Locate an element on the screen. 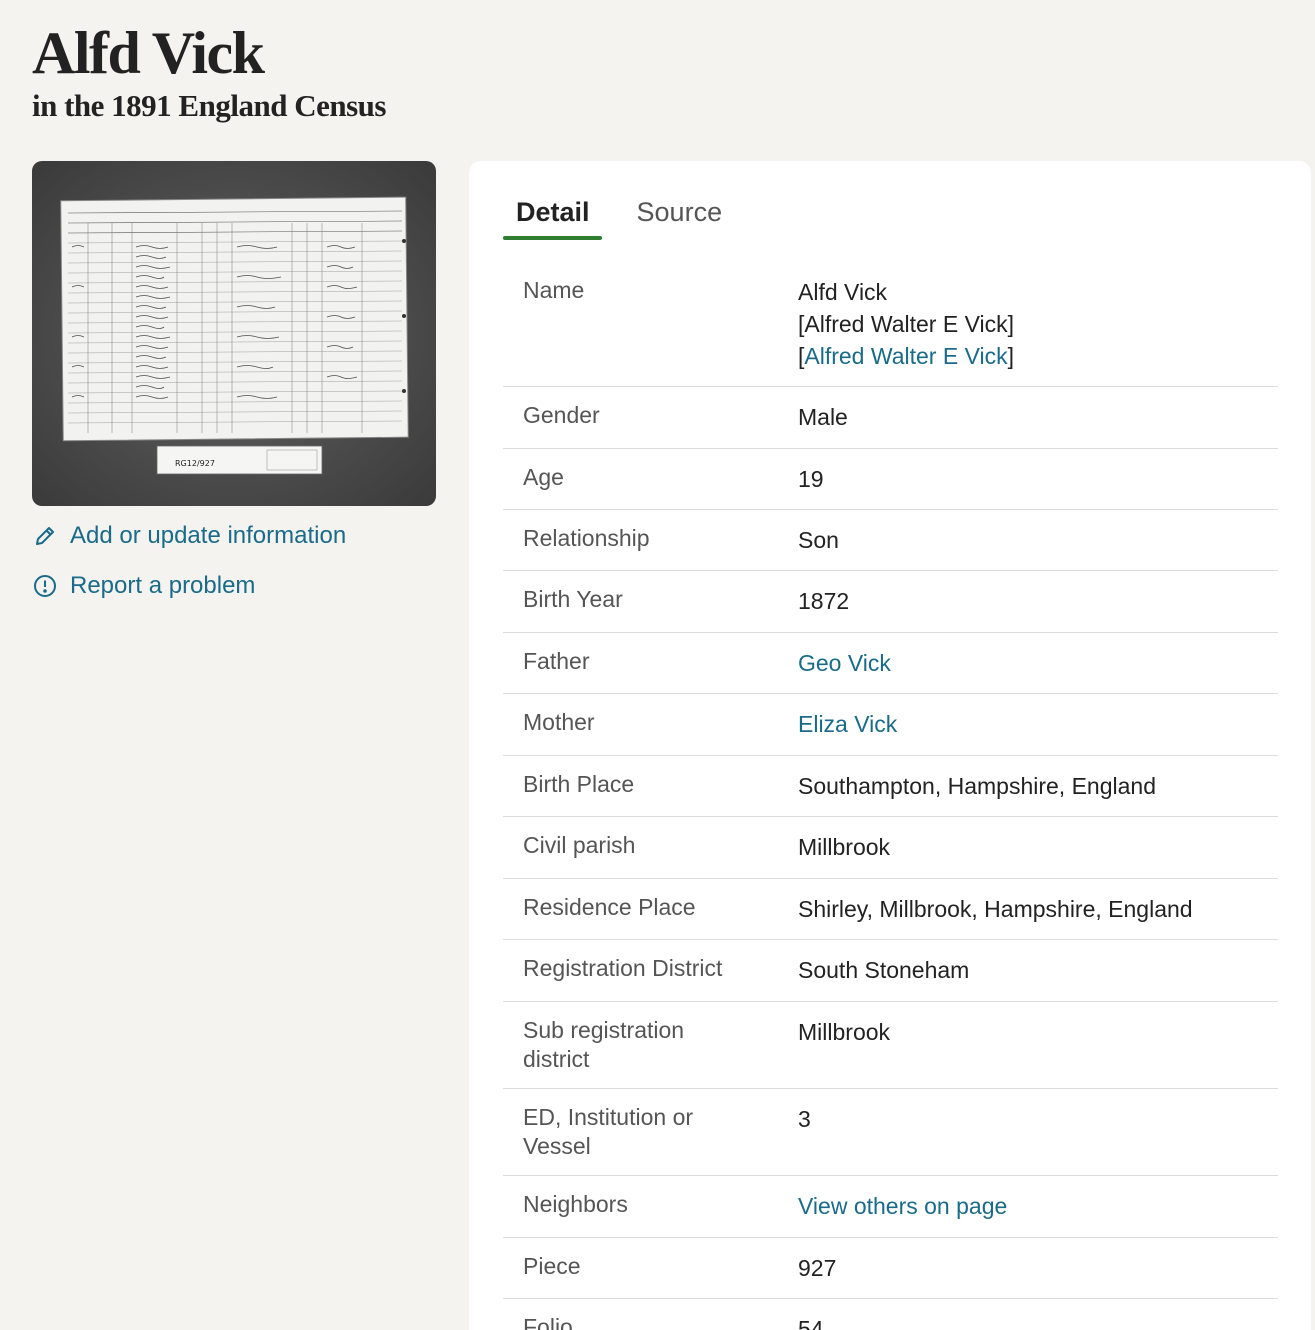  detail-label: Birth Place is located at coordinates (579, 784).